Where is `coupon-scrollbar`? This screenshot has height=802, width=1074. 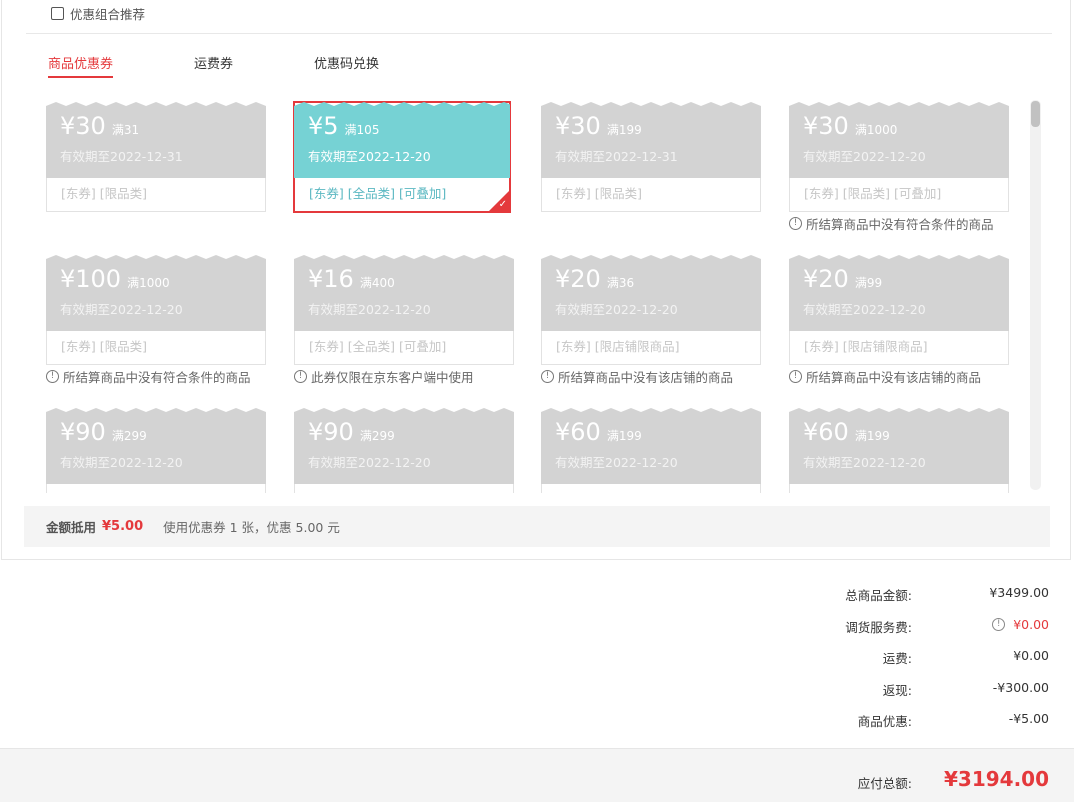 coupon-scrollbar is located at coordinates (1035, 295).